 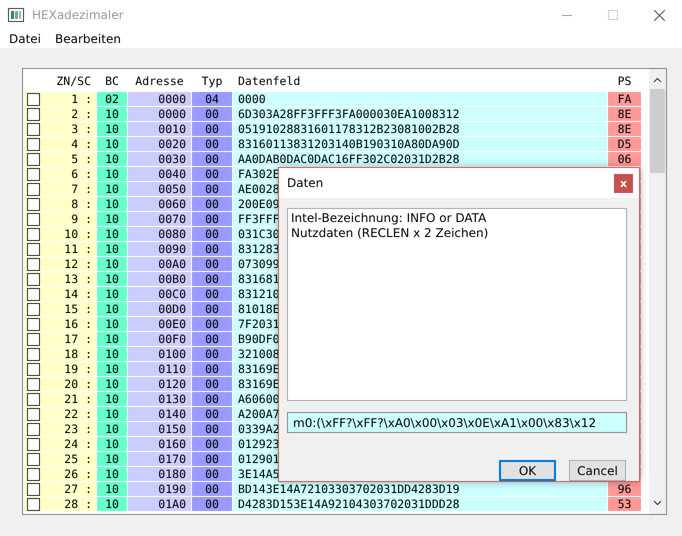 I want to click on row-number-cell: 21 :, so click(x=60, y=399).